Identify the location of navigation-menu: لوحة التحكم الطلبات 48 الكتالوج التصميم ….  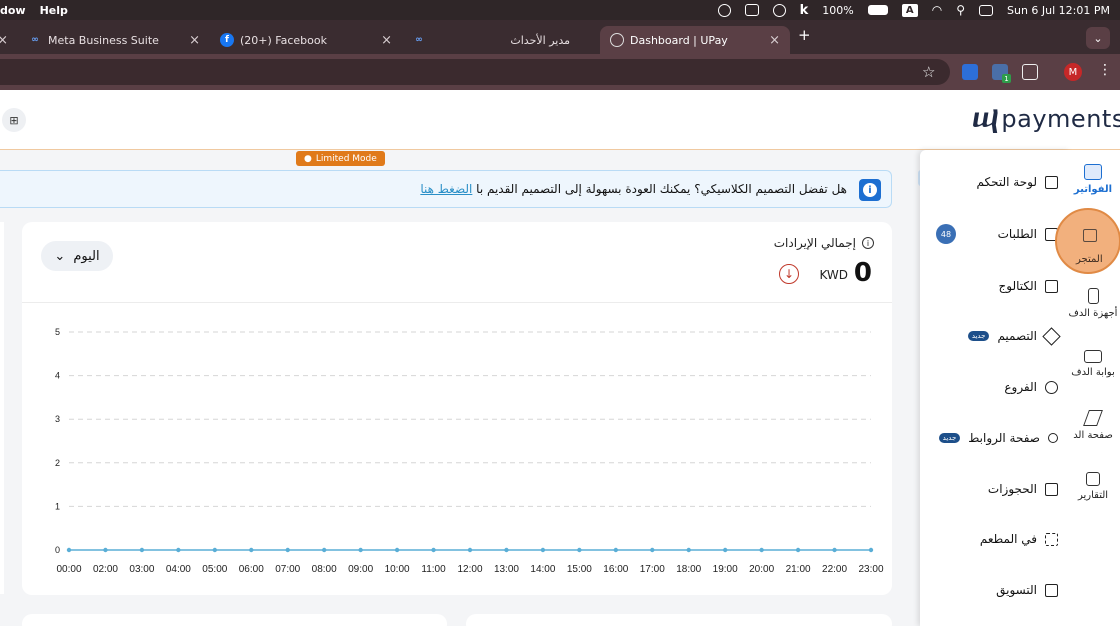
(995, 388).